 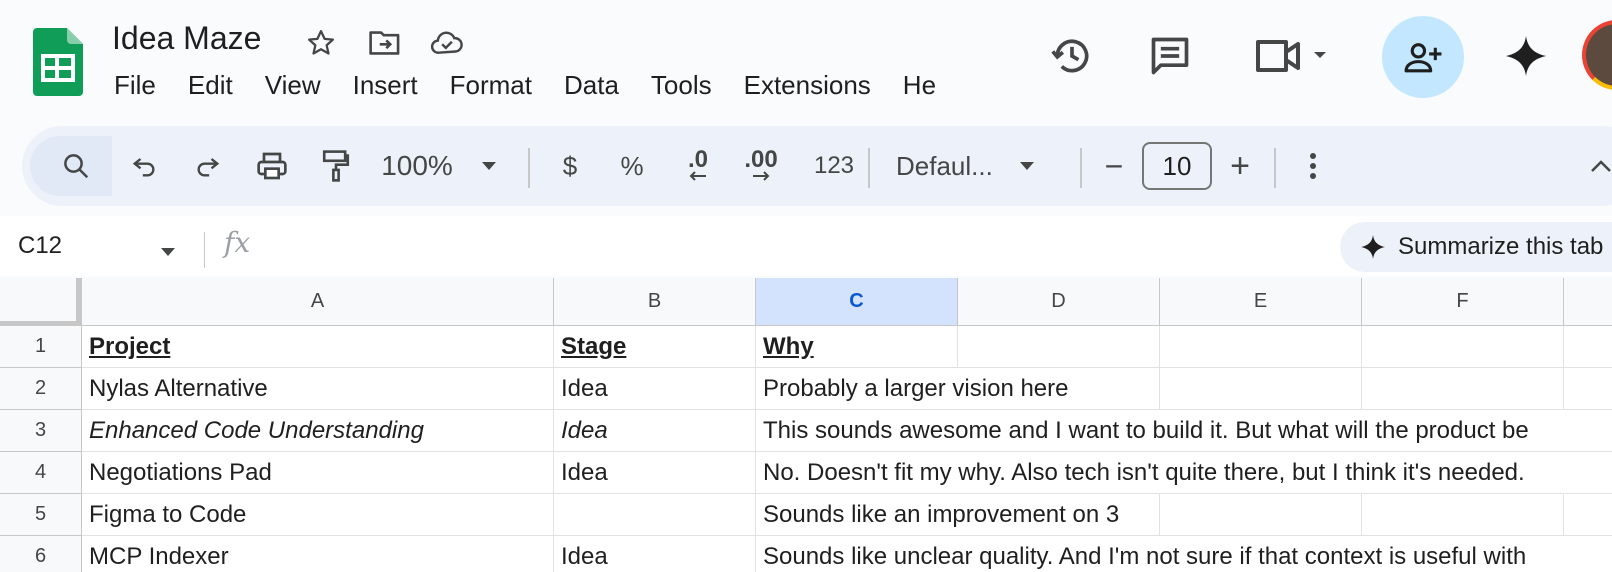 I want to click on menu-help: He, so click(x=927, y=88).